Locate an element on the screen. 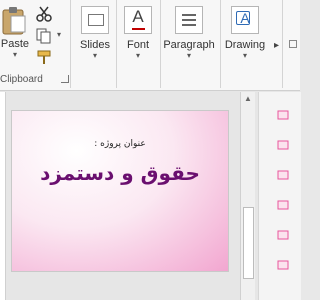 Image resolution: width=320 pixels, height=300 pixels. animation-panel is located at coordinates (279, 196).